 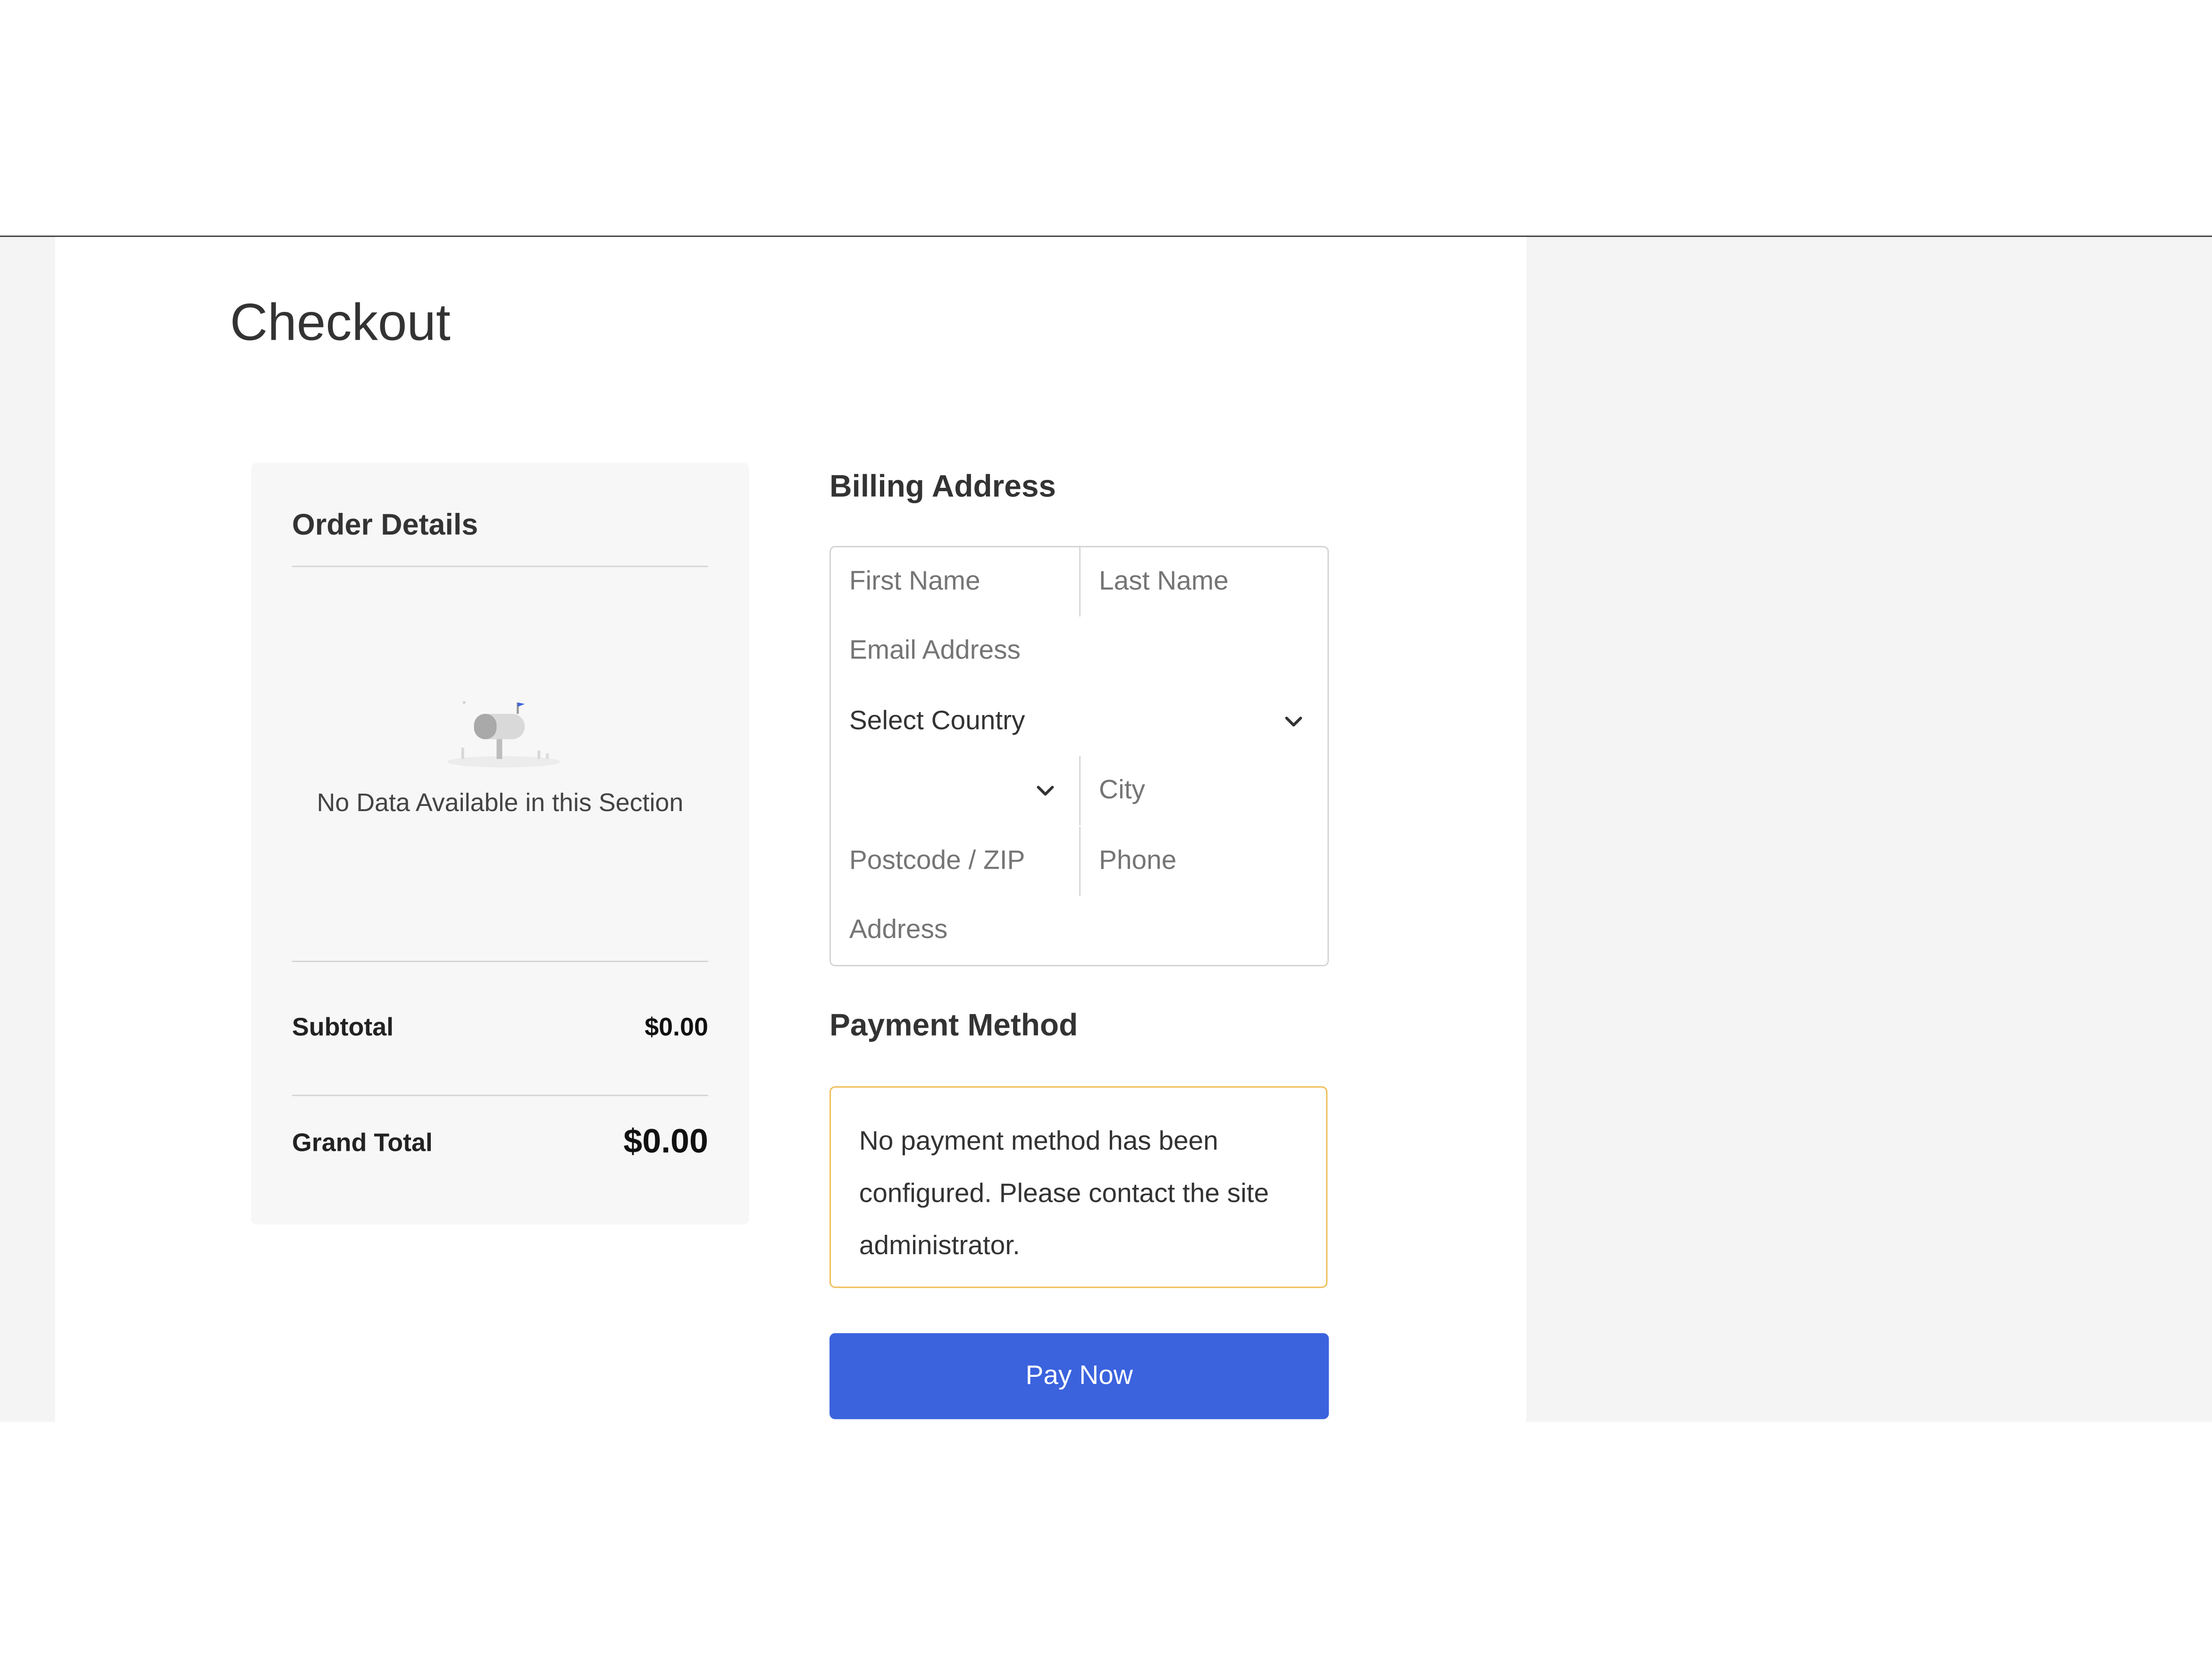 I want to click on summary-divider-bottom, so click(x=500, y=1096).